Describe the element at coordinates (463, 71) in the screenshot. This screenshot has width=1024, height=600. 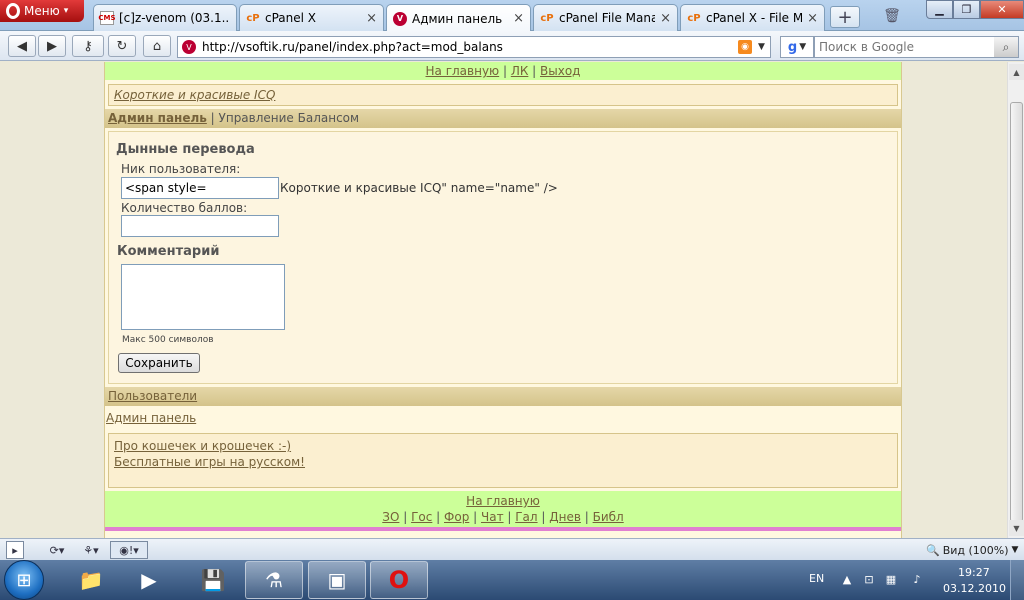
I see `home-link: На главную` at that location.